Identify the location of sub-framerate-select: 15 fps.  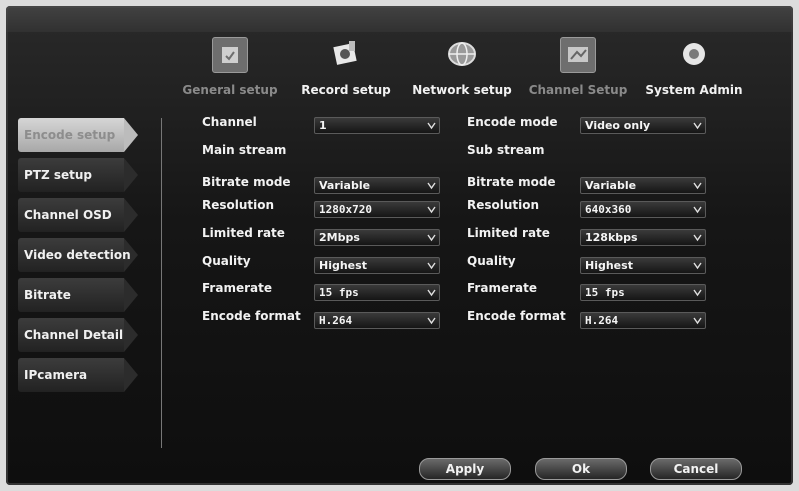
(643, 292).